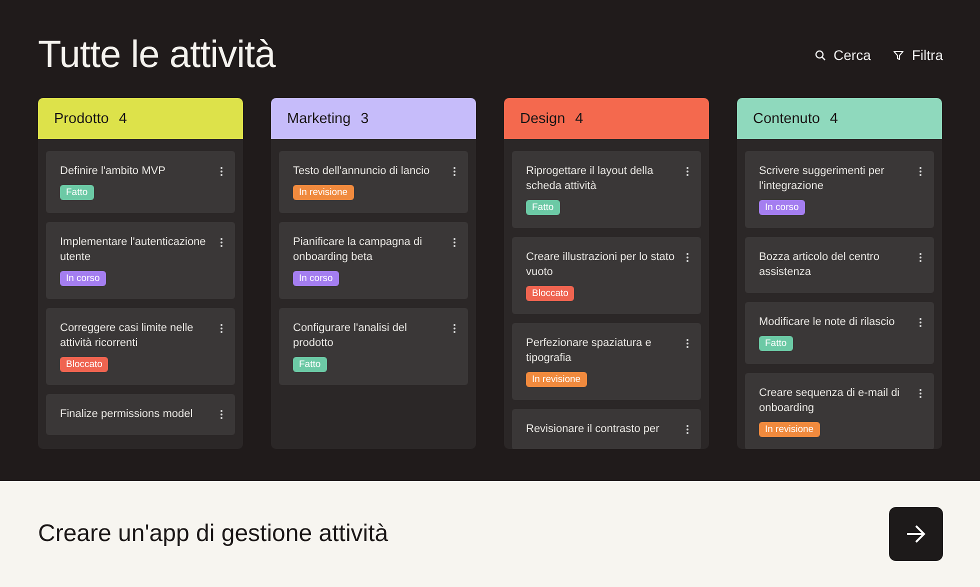 The height and width of the screenshot is (587, 980). What do you see at coordinates (590, 179) in the screenshot?
I see `task-title: Riprogettare il layout della scheda attività` at bounding box center [590, 179].